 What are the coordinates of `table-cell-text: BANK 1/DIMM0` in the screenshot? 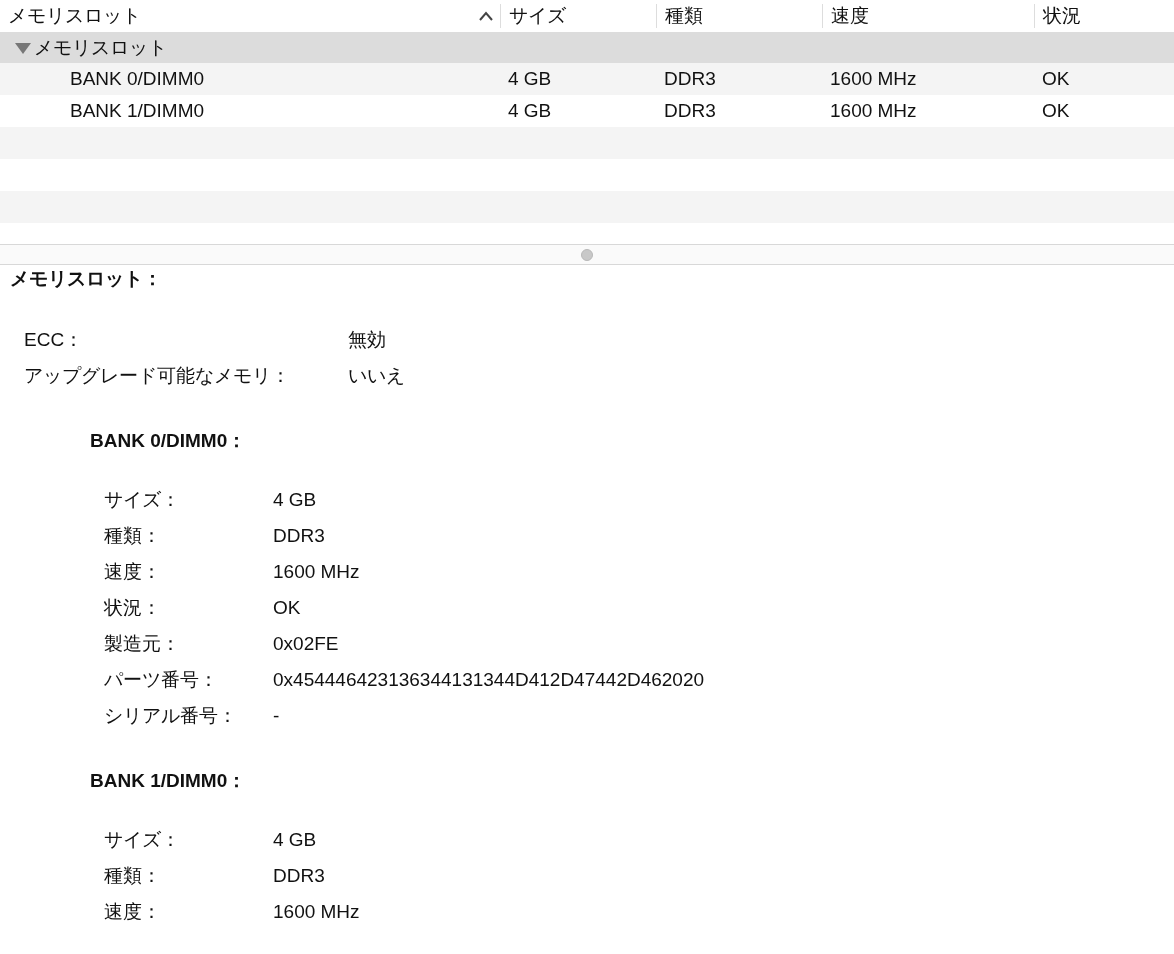 It's located at (137, 111).